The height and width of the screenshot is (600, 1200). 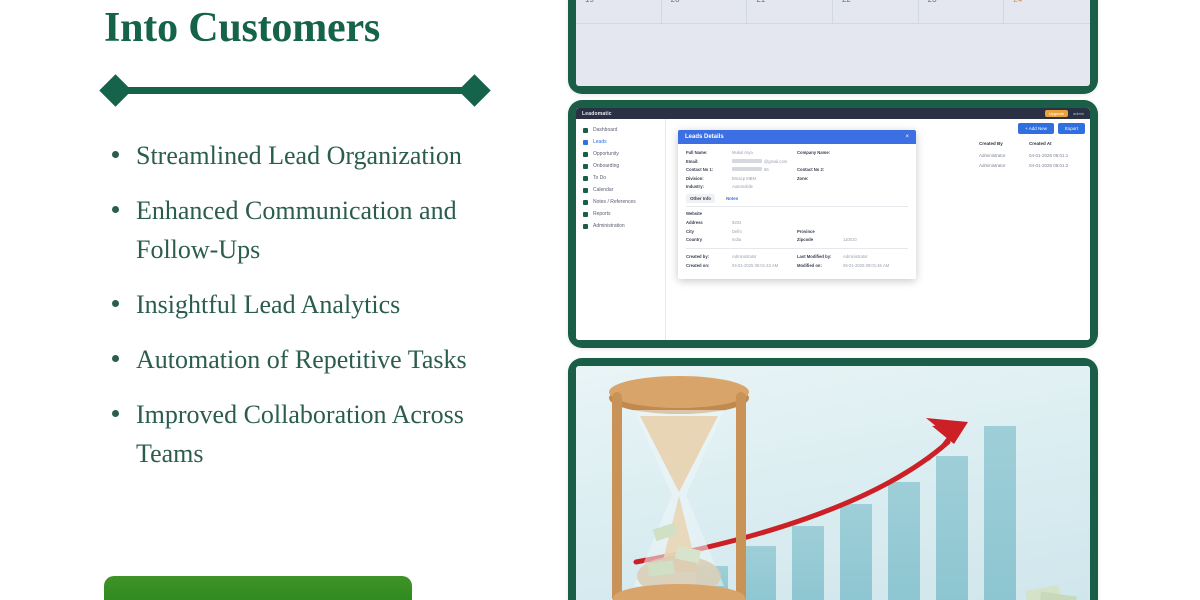 I want to click on field-website: Website, so click(x=741, y=213).